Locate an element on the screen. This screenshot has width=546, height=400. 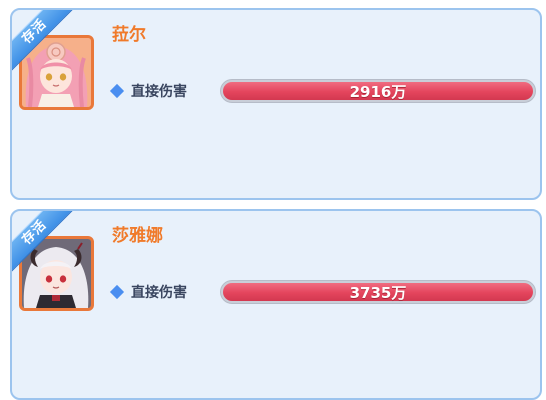
damage-bar: 2916万 is located at coordinates (378, 91).